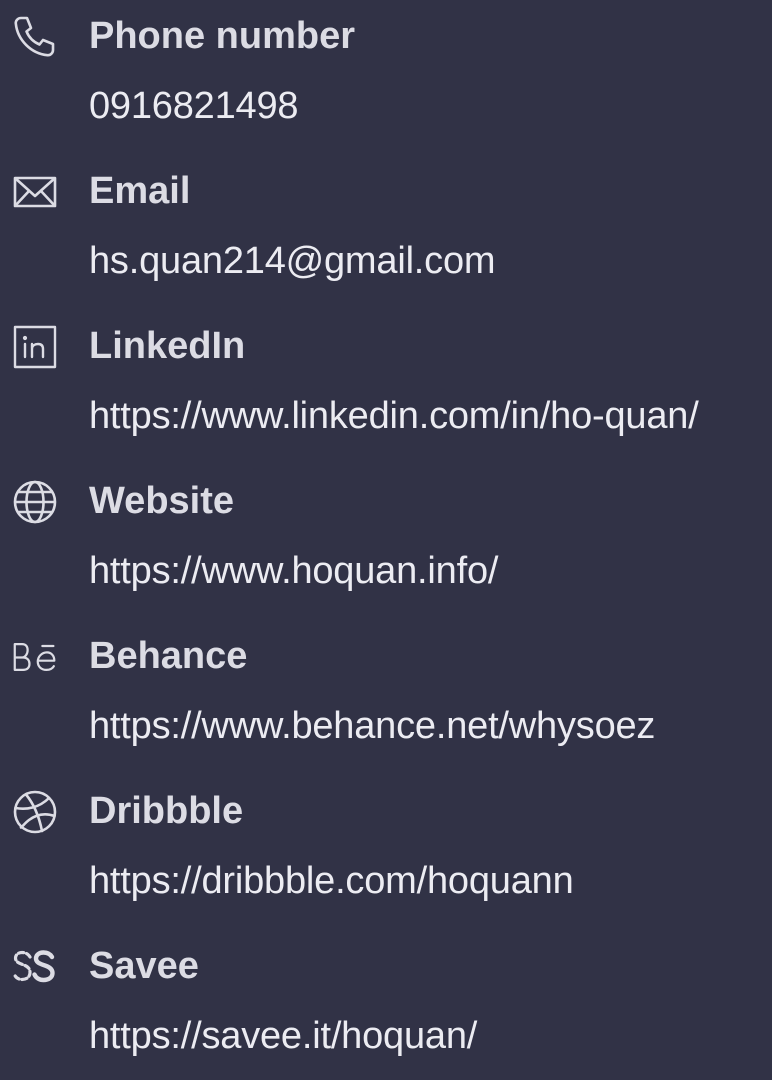 Image resolution: width=772 pixels, height=1080 pixels. What do you see at coordinates (386, 1005) in the screenshot?
I see `contact-item-savee: Savee https://savee.it/hoquan/` at bounding box center [386, 1005].